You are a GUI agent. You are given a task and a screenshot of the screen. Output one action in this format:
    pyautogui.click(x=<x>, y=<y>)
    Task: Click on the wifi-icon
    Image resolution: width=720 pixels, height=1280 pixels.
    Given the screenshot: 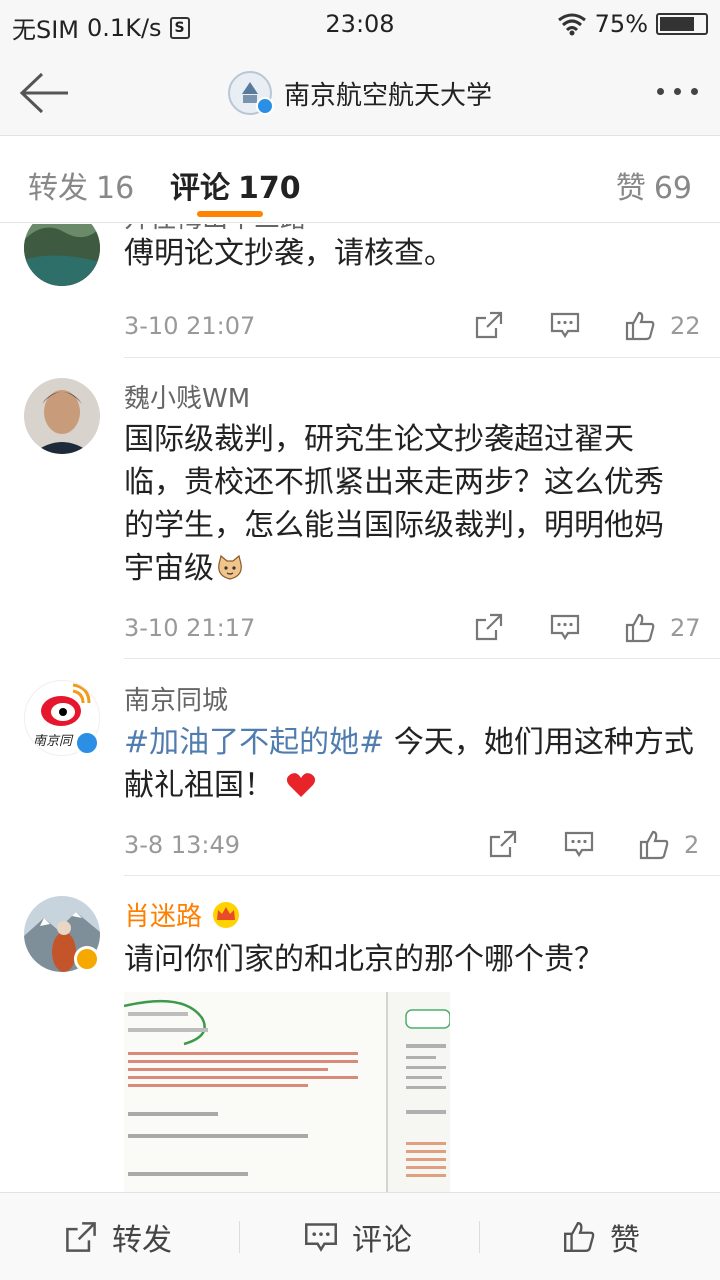 What is the action you would take?
    pyautogui.click(x=571, y=24)
    